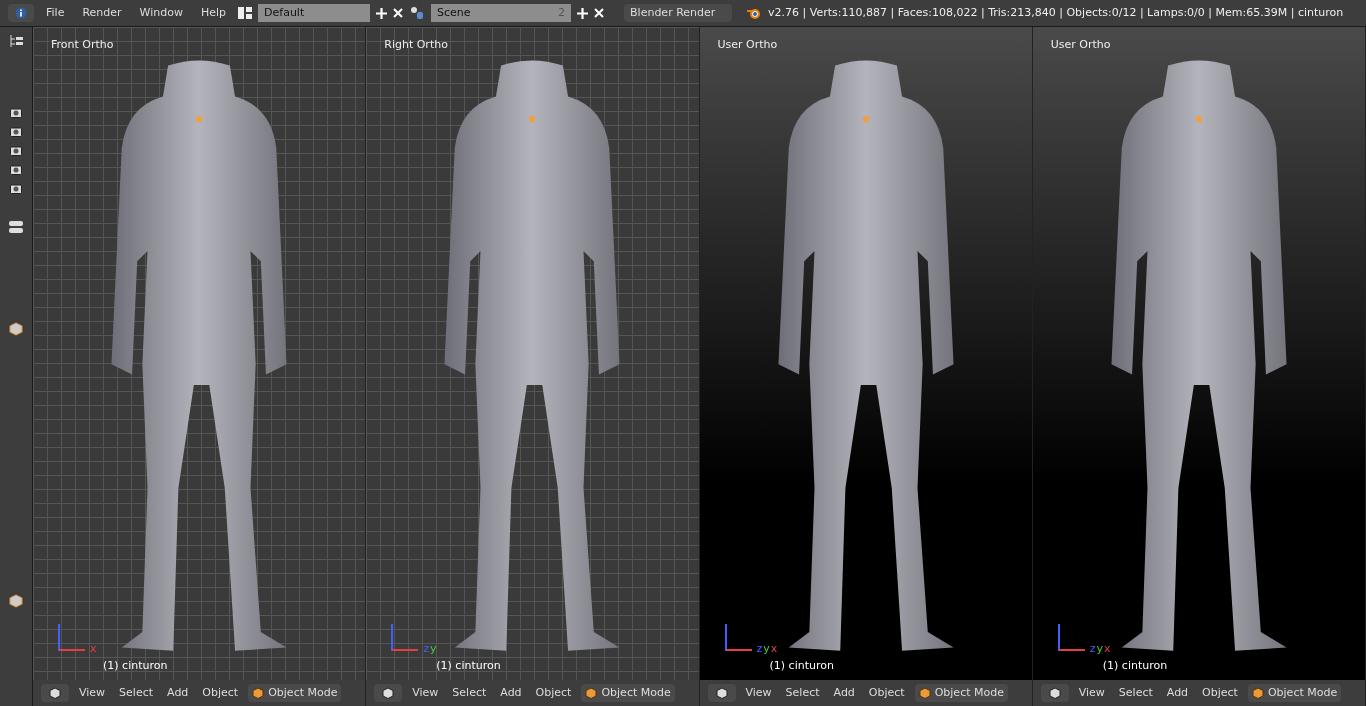 Image resolution: width=1366 pixels, height=706 pixels. Describe the element at coordinates (16, 41) in the screenshot. I see `outliner-icon` at that location.